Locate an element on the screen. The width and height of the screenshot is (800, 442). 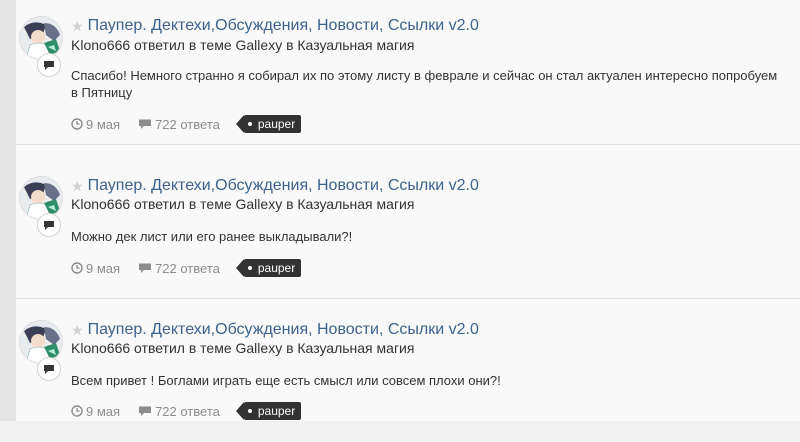
left-strip is located at coordinates (8, 210).